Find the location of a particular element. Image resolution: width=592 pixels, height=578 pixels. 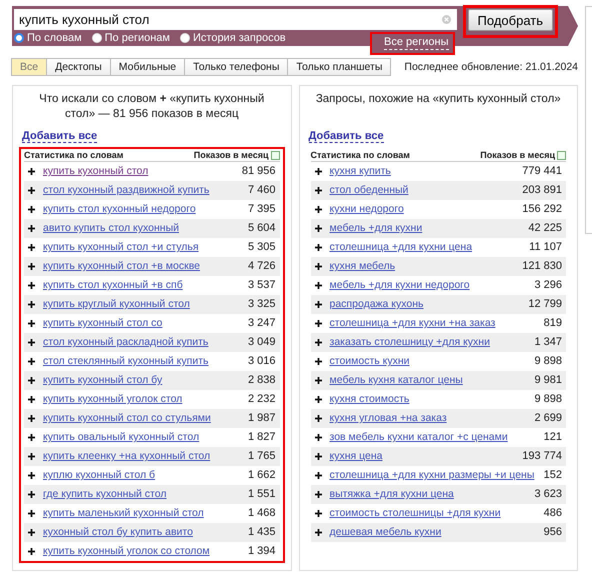

phrase-link: купить стол кухонный +в спб is located at coordinates (141, 285).